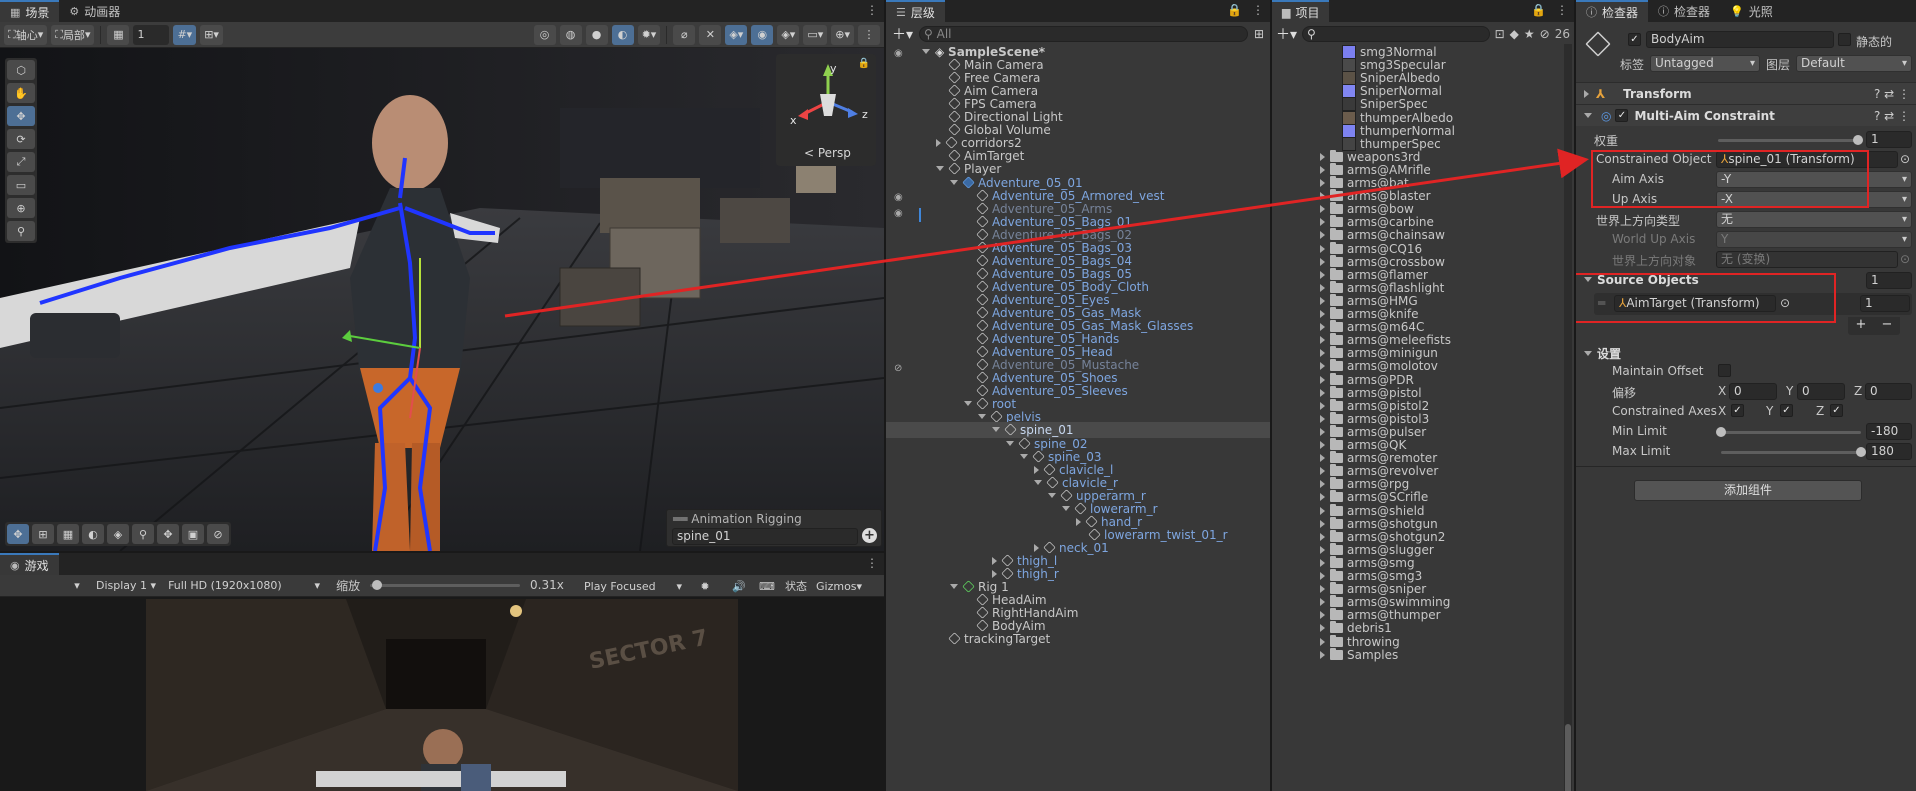 The width and height of the screenshot is (1916, 791). What do you see at coordinates (29, 564) in the screenshot?
I see `tab-game: ◉ 游戏` at bounding box center [29, 564].